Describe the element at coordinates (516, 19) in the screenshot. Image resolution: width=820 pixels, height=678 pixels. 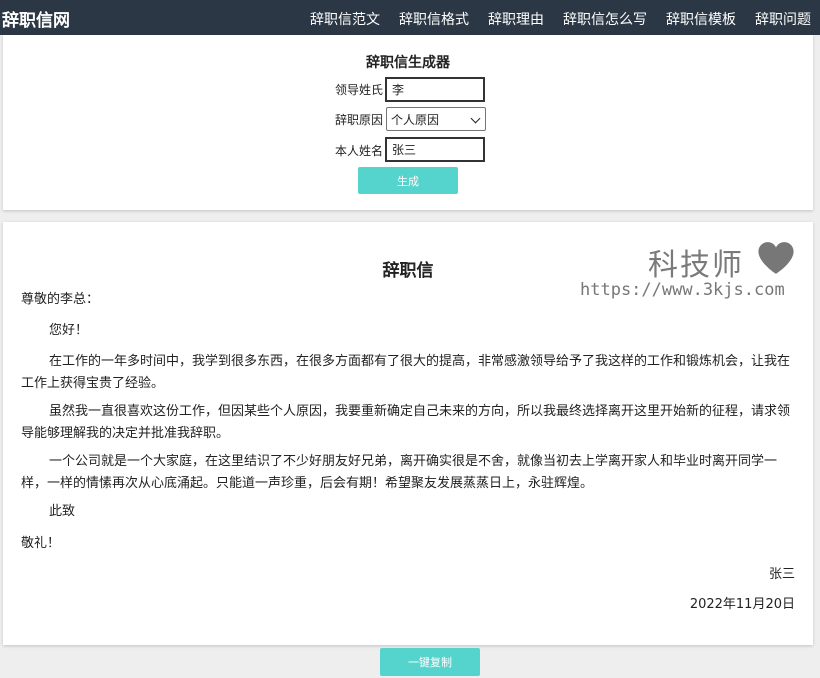
I see `nav-link-resignation-reasons: 辞职理由` at that location.